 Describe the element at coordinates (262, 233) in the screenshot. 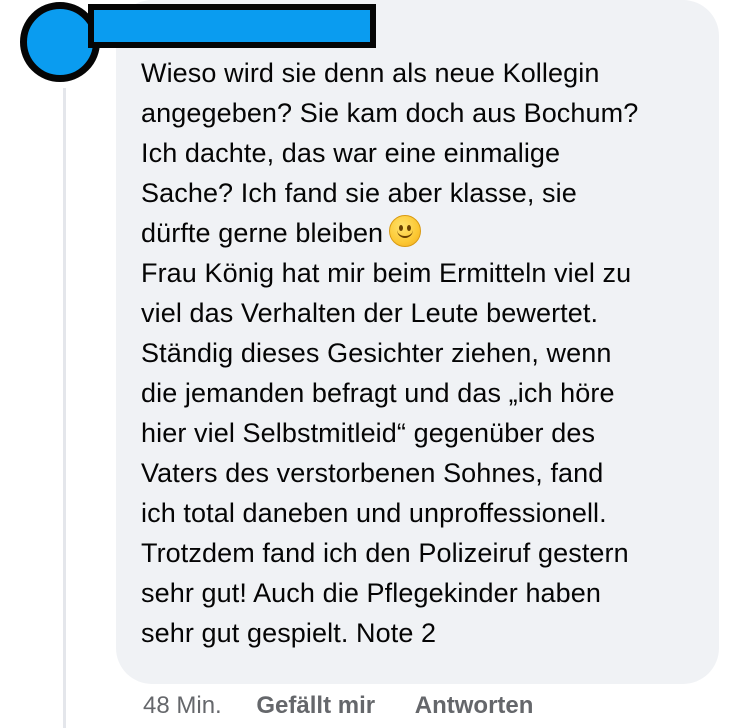

I see `comment-line: dürfte gerne bleiben` at that location.